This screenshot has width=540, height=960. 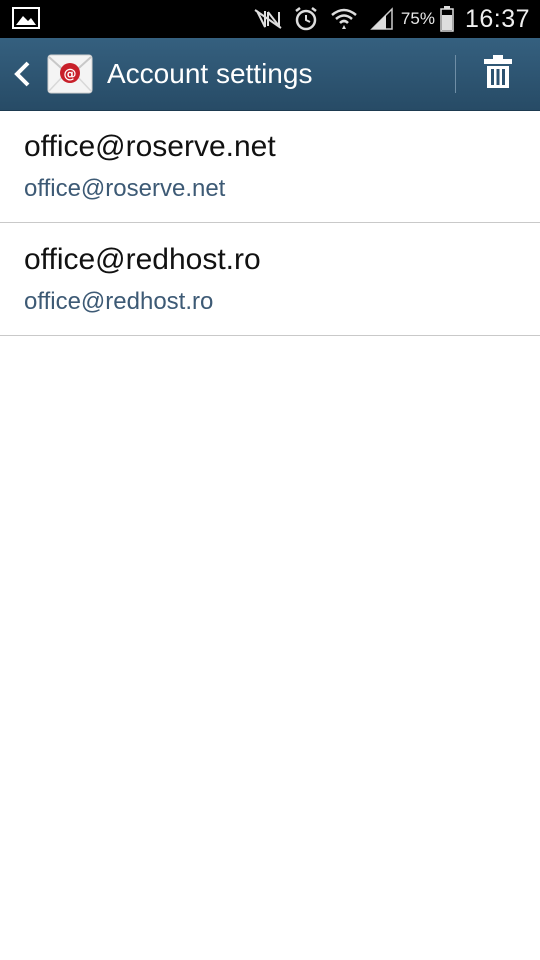 I want to click on battery-percent: 75%, so click(x=417, y=18).